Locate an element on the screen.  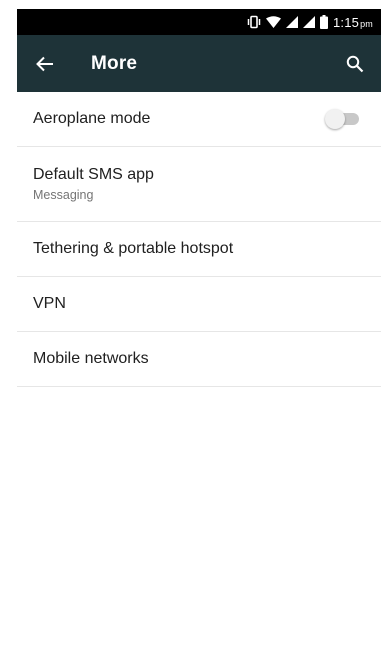
wifi-icon is located at coordinates (273, 22).